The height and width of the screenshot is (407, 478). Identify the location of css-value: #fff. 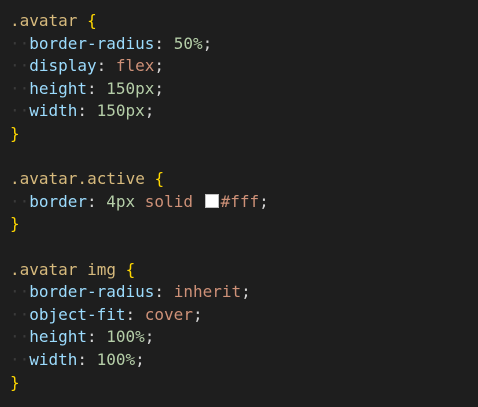
(240, 201).